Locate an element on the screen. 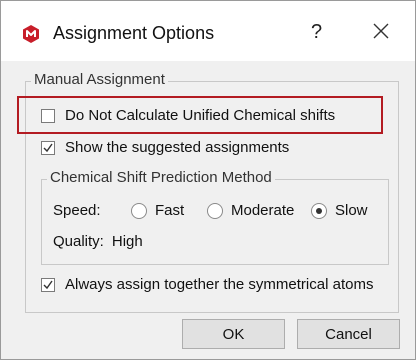  app-logo-icon is located at coordinates (31, 34).